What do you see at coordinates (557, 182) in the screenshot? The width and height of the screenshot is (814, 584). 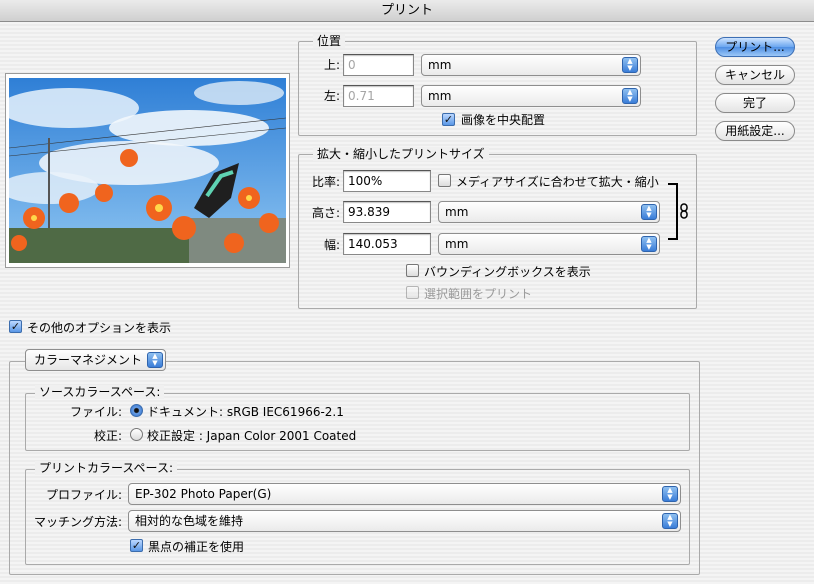 I see `fit-media-label: メディアサイズに合わせて拡大・縮小` at bounding box center [557, 182].